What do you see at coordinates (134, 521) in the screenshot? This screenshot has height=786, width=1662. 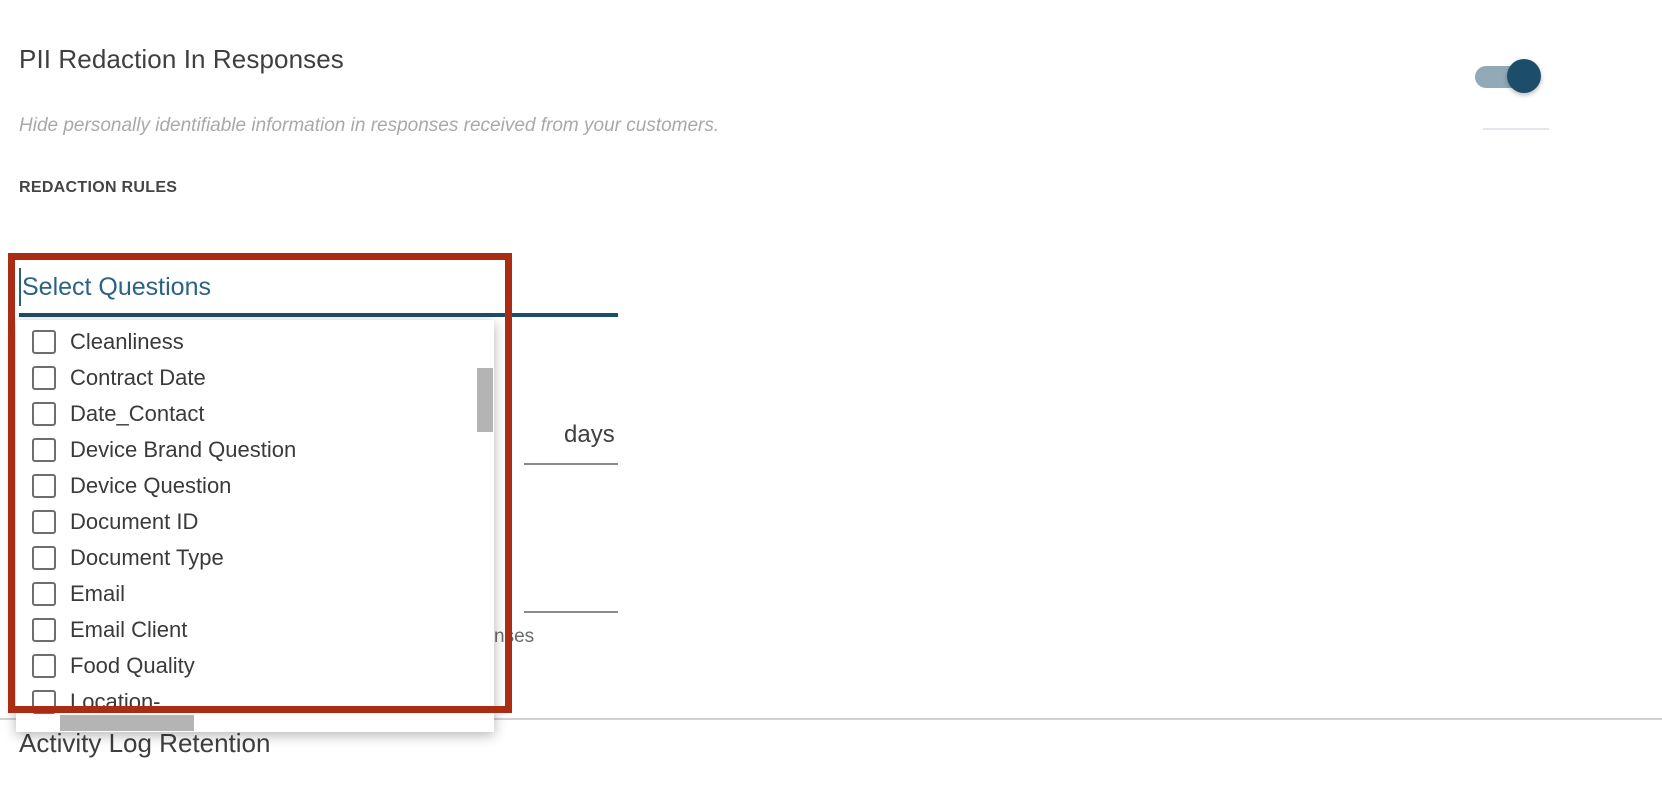 I see `dropdown-option-label: Document ID` at bounding box center [134, 521].